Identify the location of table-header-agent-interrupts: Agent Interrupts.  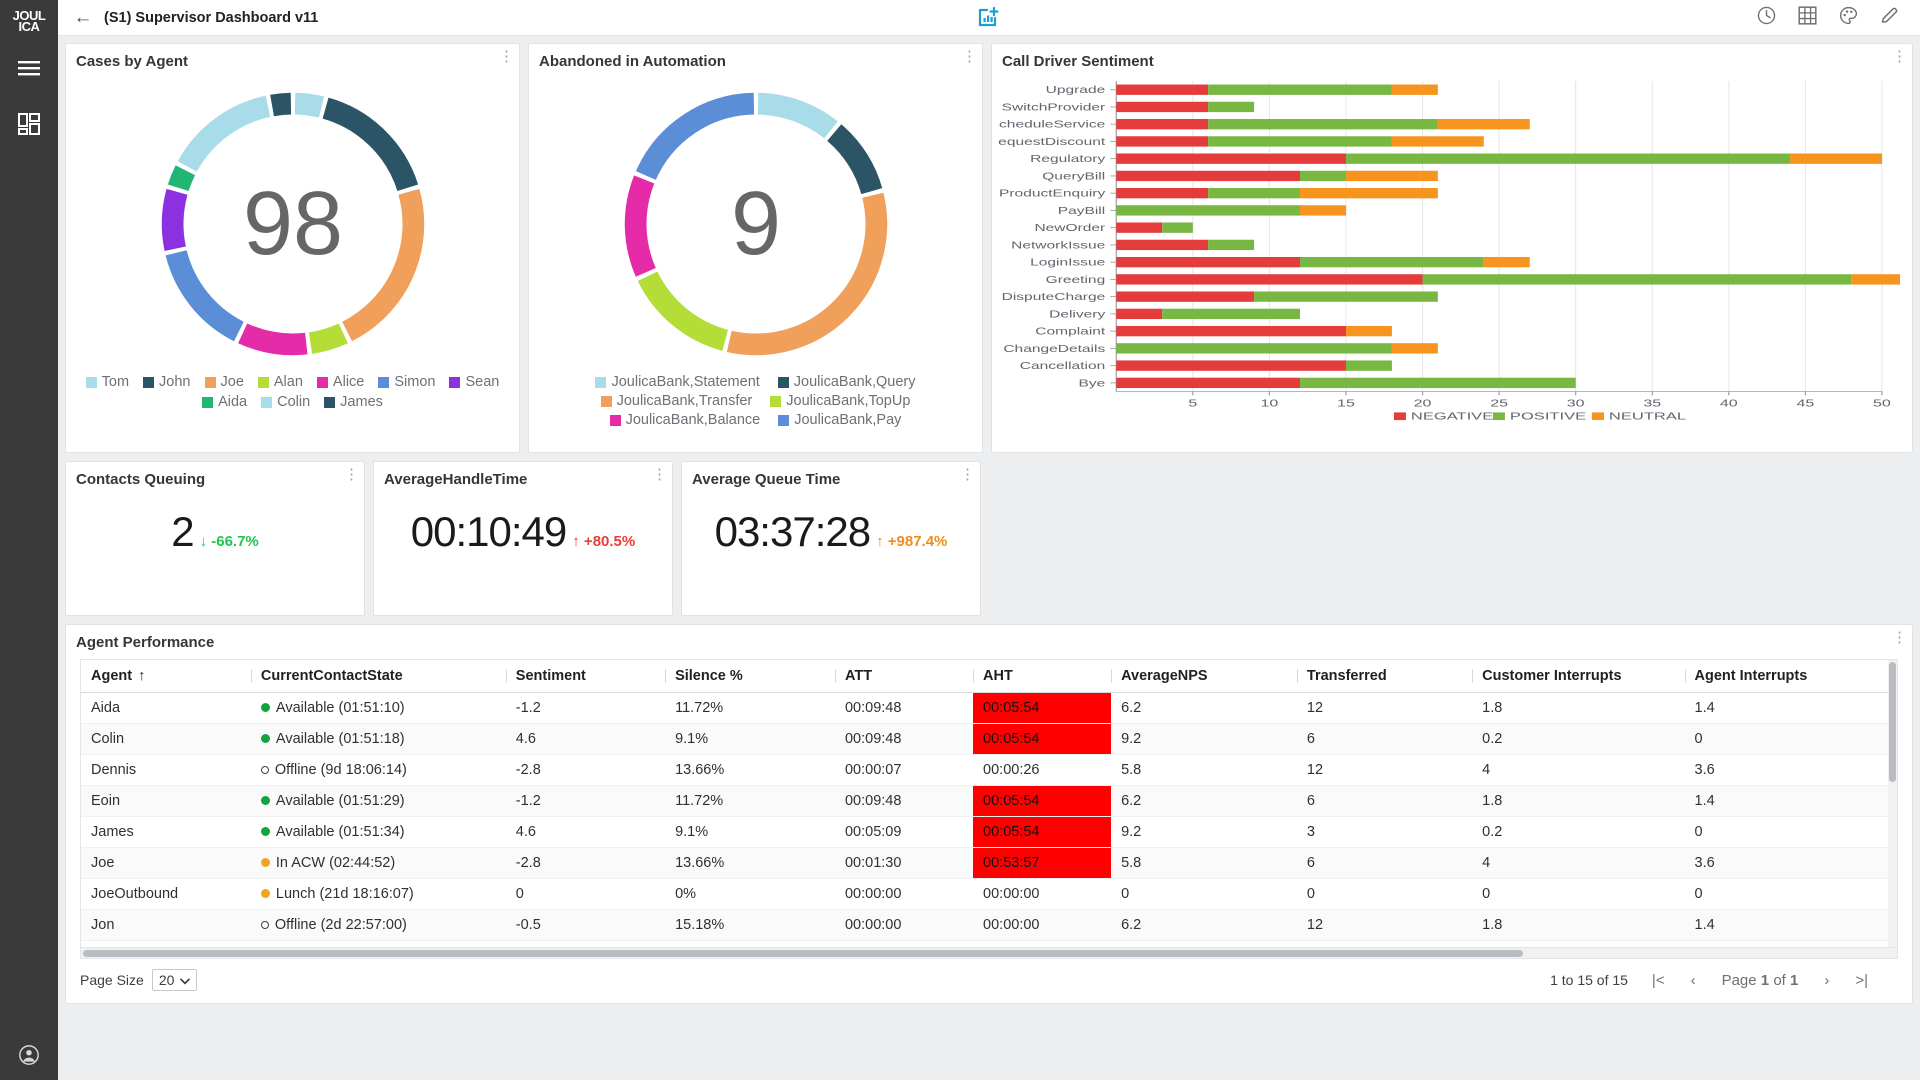
(1790, 676).